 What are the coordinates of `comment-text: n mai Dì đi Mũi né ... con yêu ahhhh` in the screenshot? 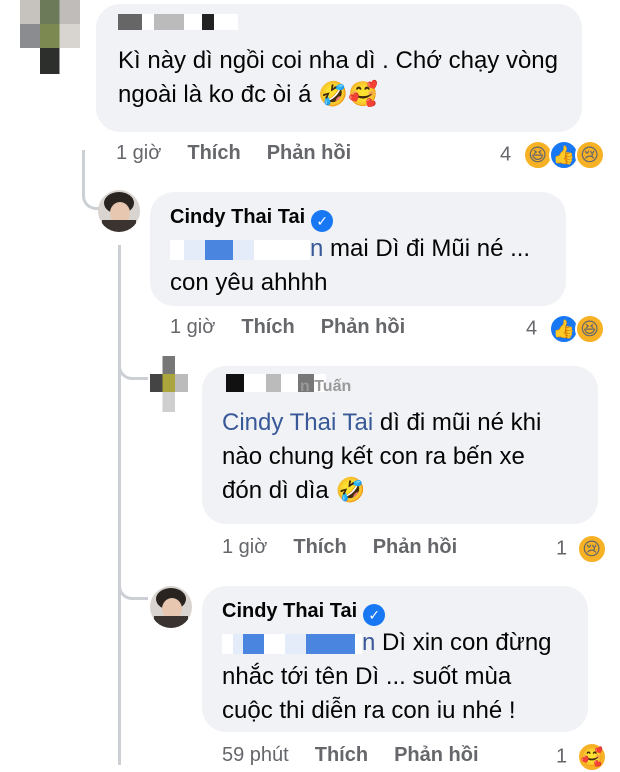 It's located at (350, 265).